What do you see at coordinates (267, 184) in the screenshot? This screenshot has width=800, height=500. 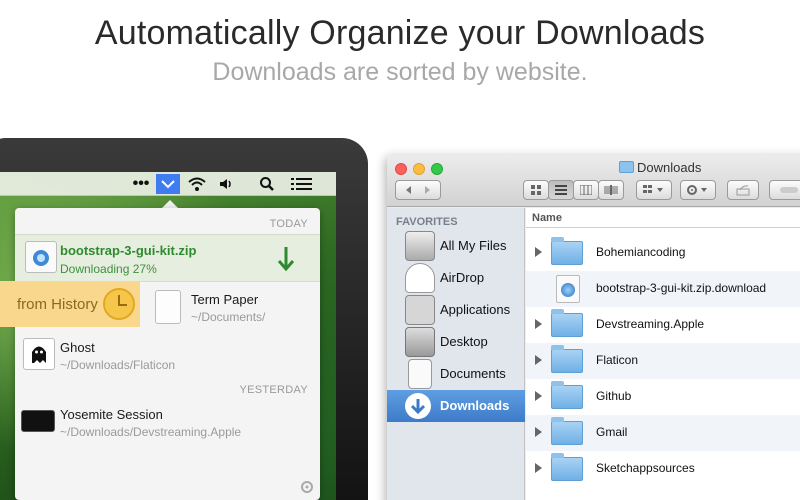 I see `search-icon` at bounding box center [267, 184].